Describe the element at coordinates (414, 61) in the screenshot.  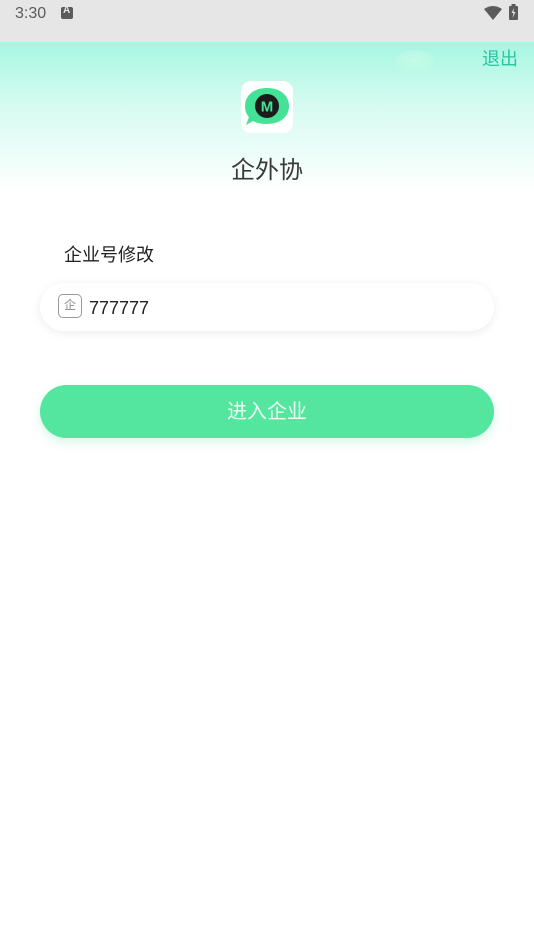
I see `cloud-decoration` at that location.